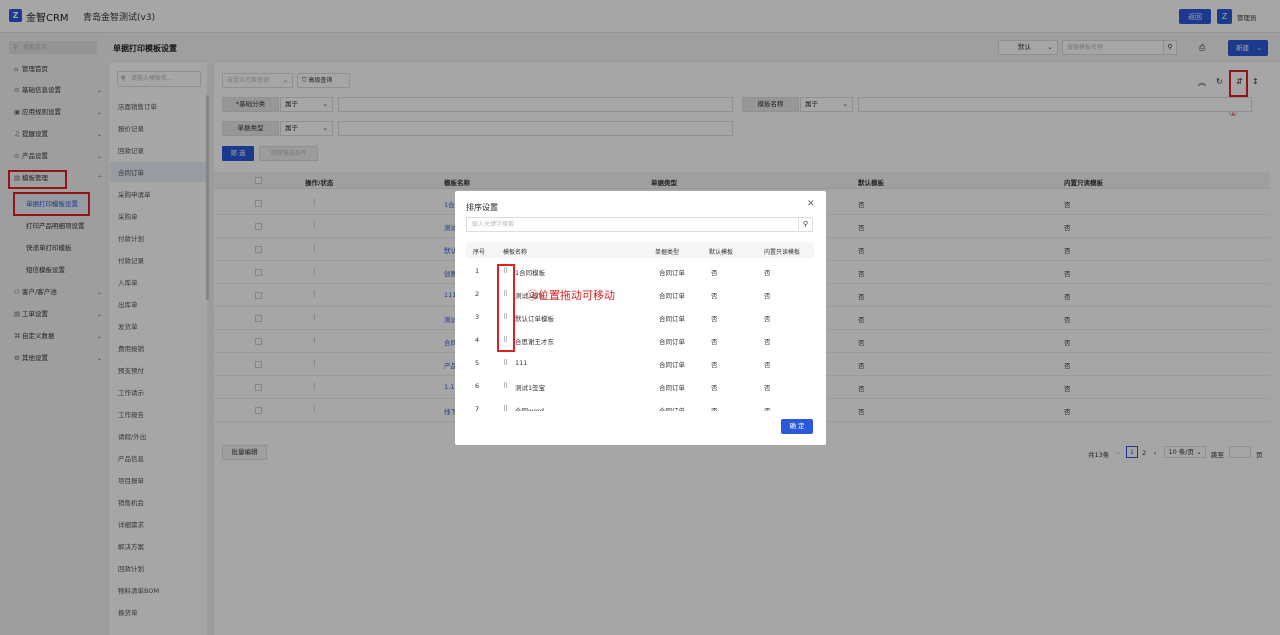  I want to click on annotation-marker-2: ②位置拖动可移动, so click(571, 295).